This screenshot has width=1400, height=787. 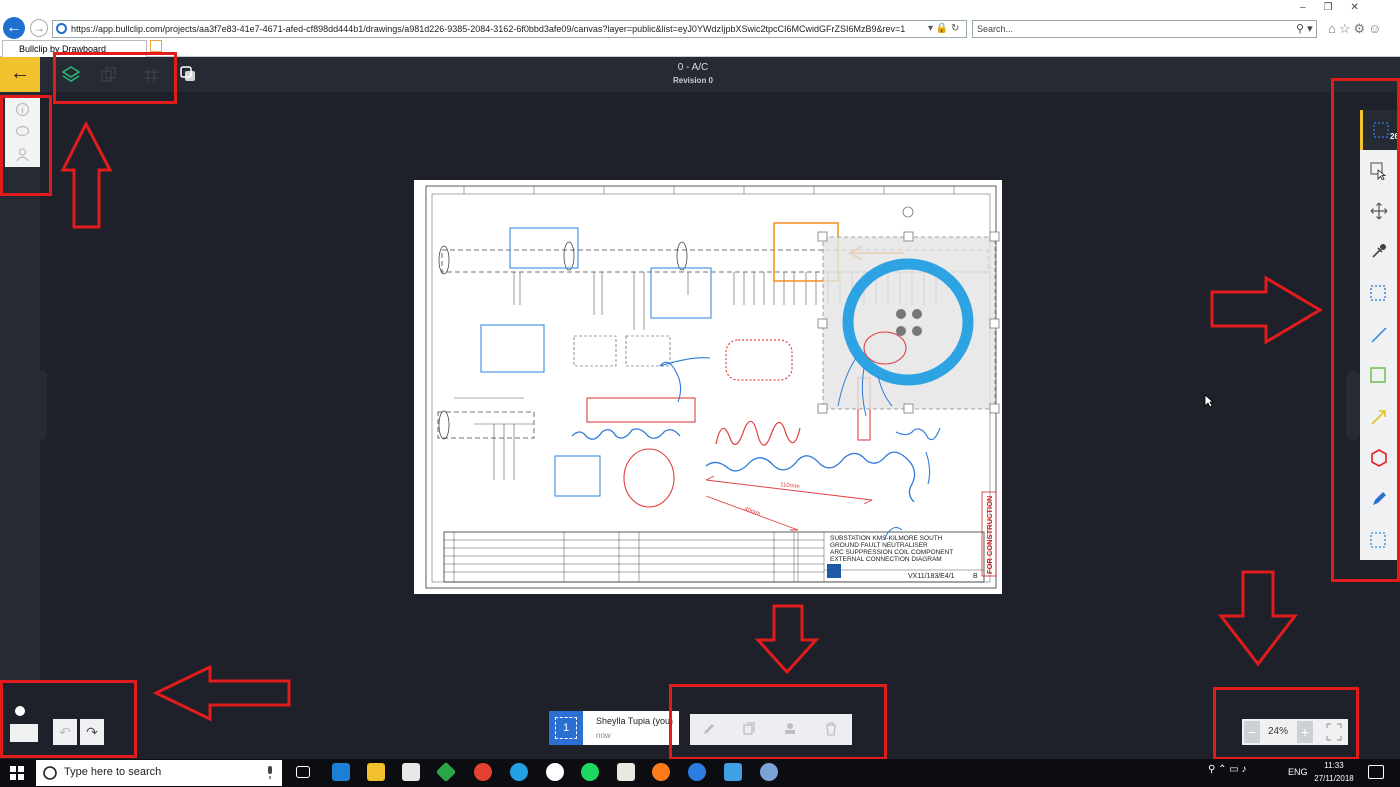 What do you see at coordinates (1334, 778) in the screenshot?
I see `clock-date: 27/11/2018` at bounding box center [1334, 778].